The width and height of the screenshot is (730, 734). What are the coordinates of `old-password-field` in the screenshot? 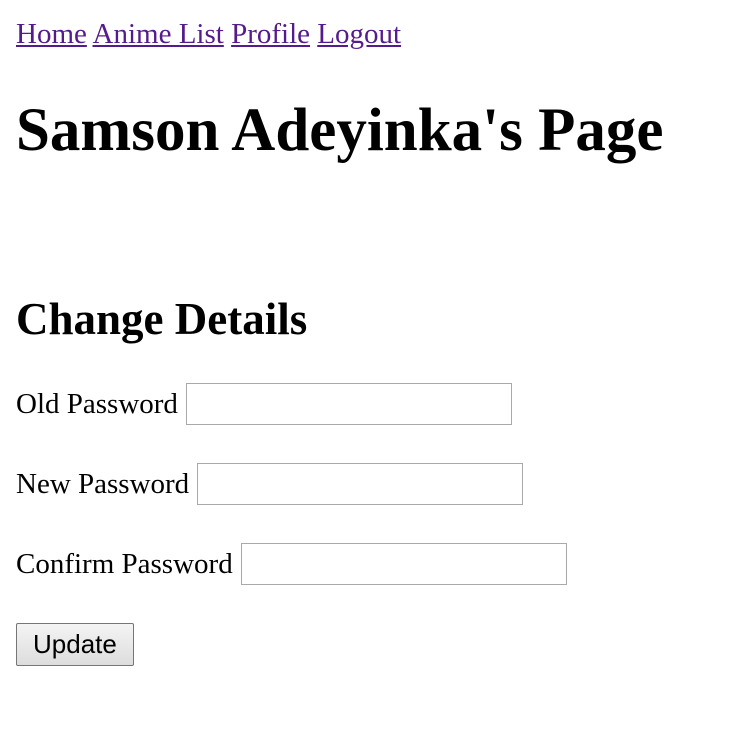 It's located at (348, 404).